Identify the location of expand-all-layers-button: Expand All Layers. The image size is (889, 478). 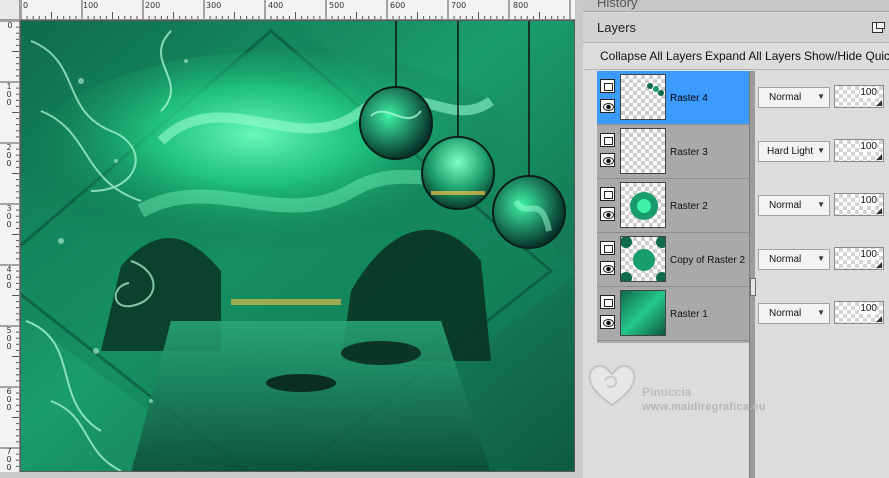
(753, 56).